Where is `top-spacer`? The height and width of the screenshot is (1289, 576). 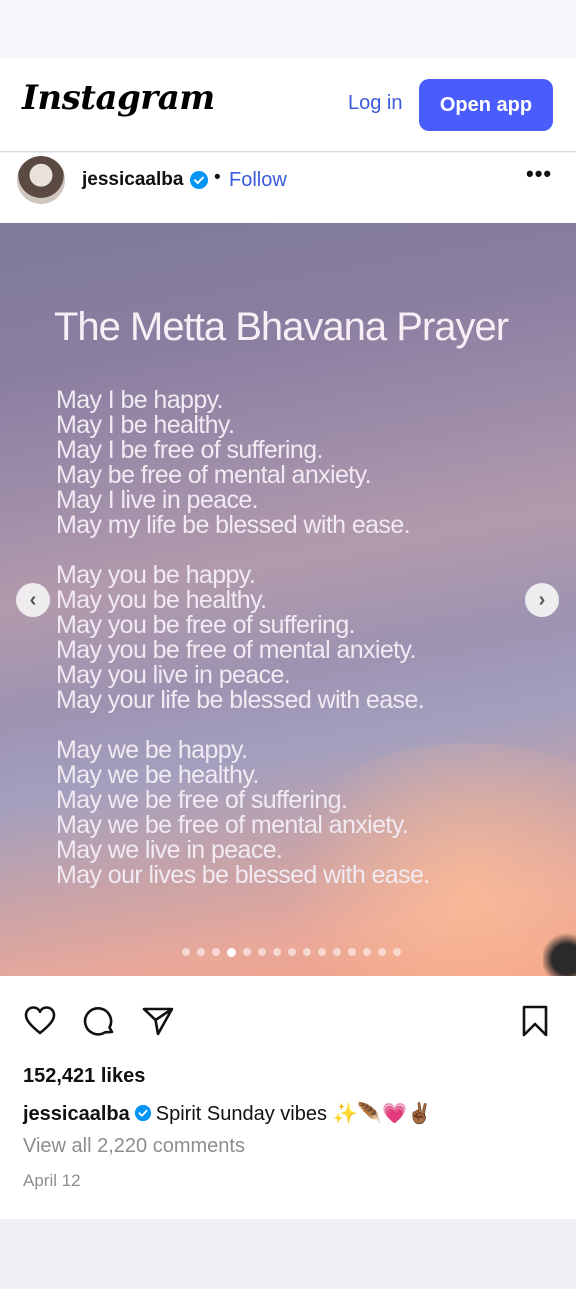 top-spacer is located at coordinates (288, 29).